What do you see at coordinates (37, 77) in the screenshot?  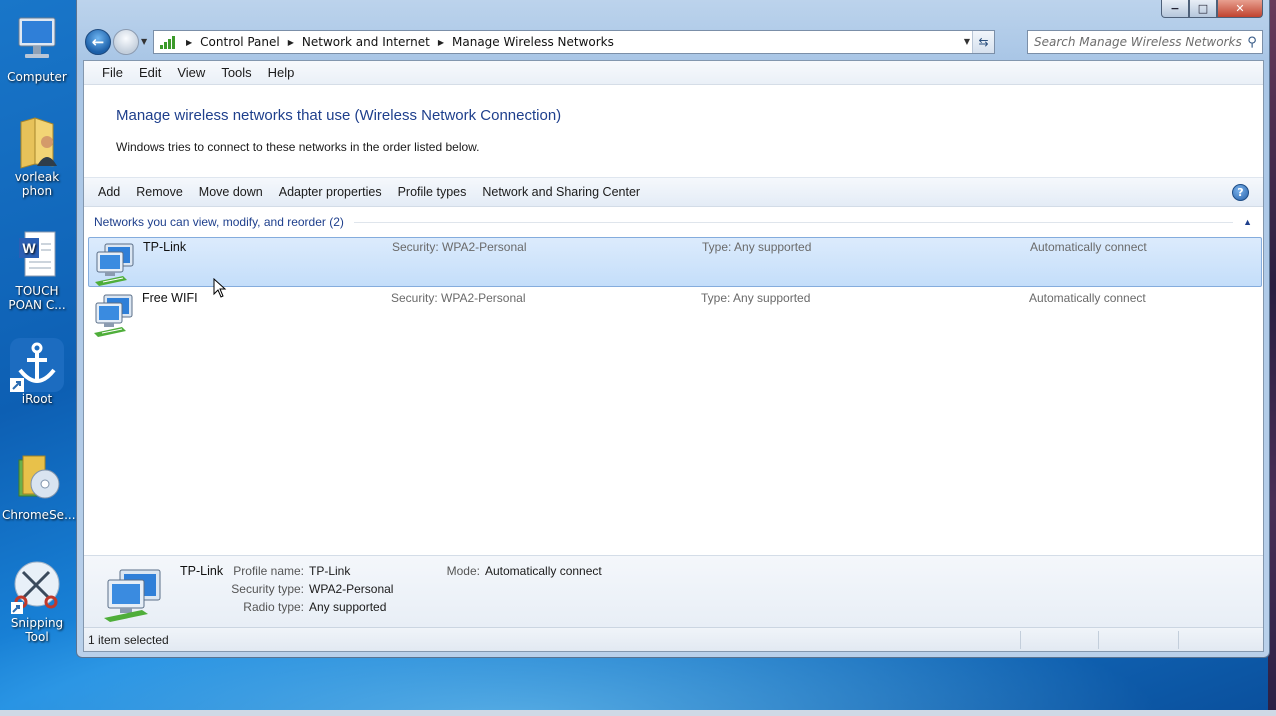 I see `desktop-icon-label: Computer` at bounding box center [37, 77].